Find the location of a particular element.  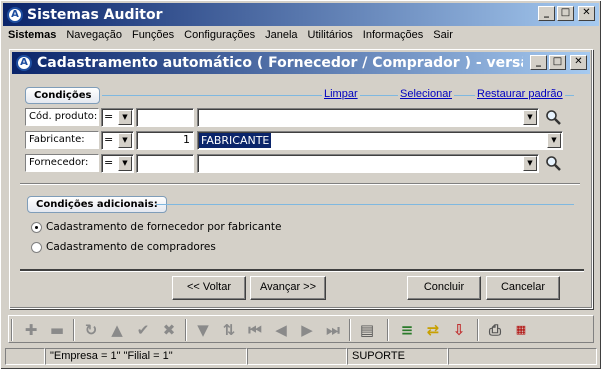

menu-configuracoes: Configurações is located at coordinates (219, 35).